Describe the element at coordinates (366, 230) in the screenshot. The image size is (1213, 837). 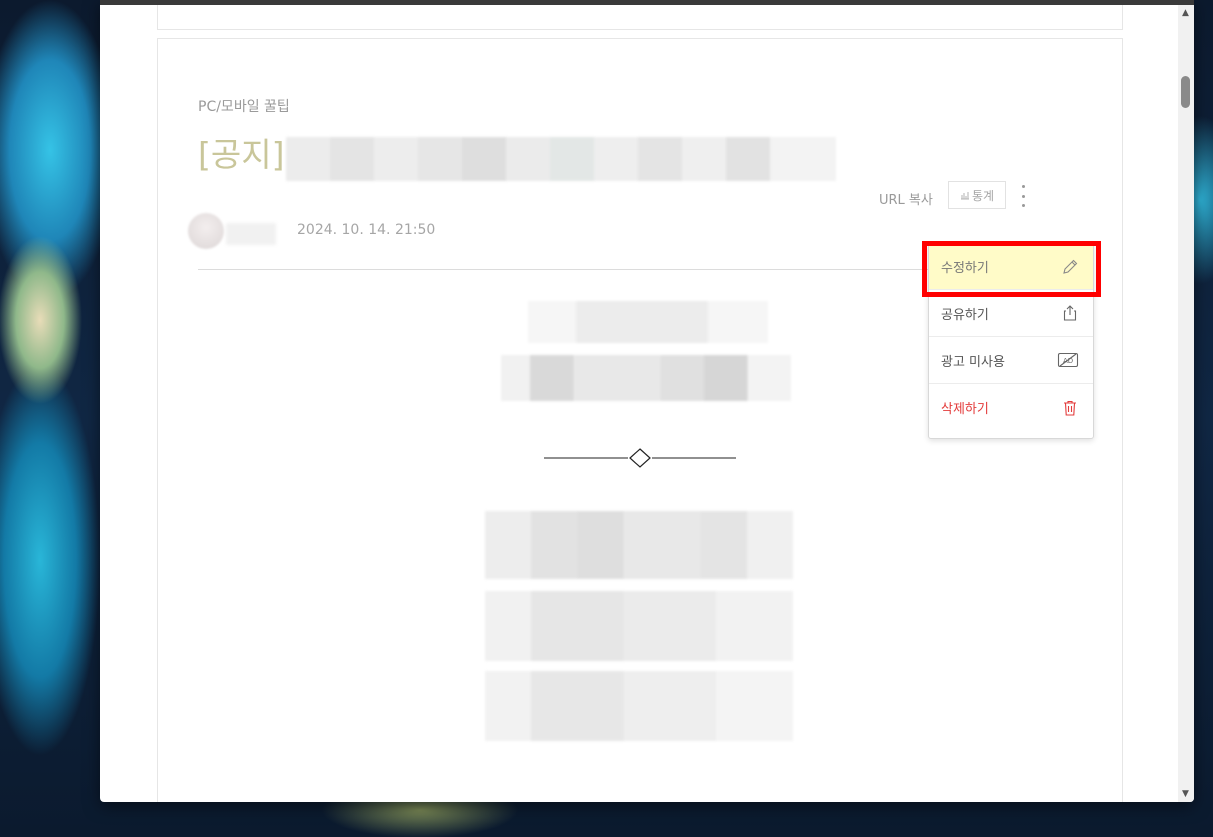
I see `post-date: 2024. 10. 14. 21:50` at that location.